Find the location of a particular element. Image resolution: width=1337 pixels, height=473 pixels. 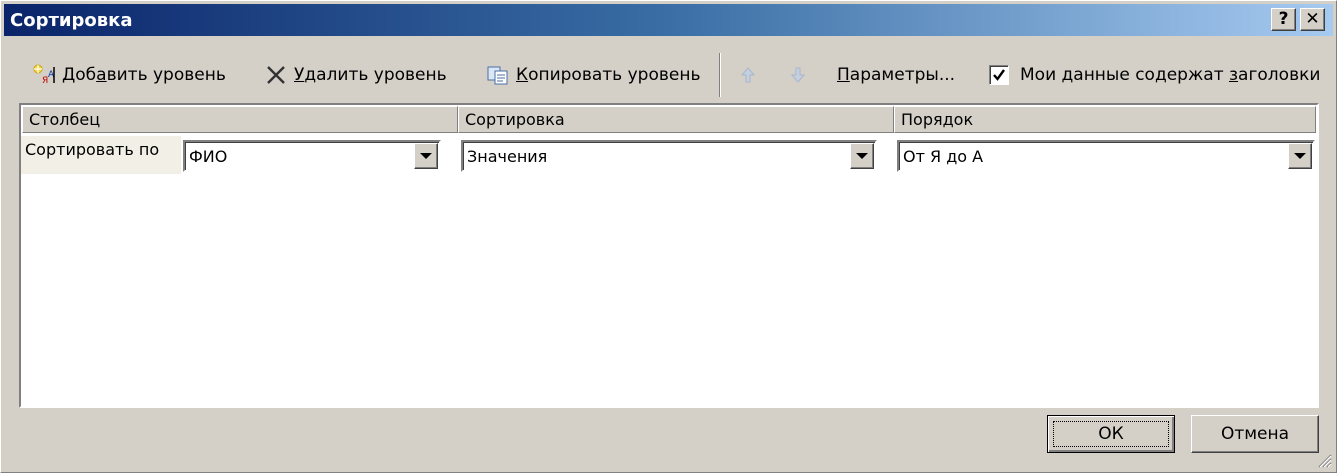

column-dropdown: ФИО is located at coordinates (312, 156).